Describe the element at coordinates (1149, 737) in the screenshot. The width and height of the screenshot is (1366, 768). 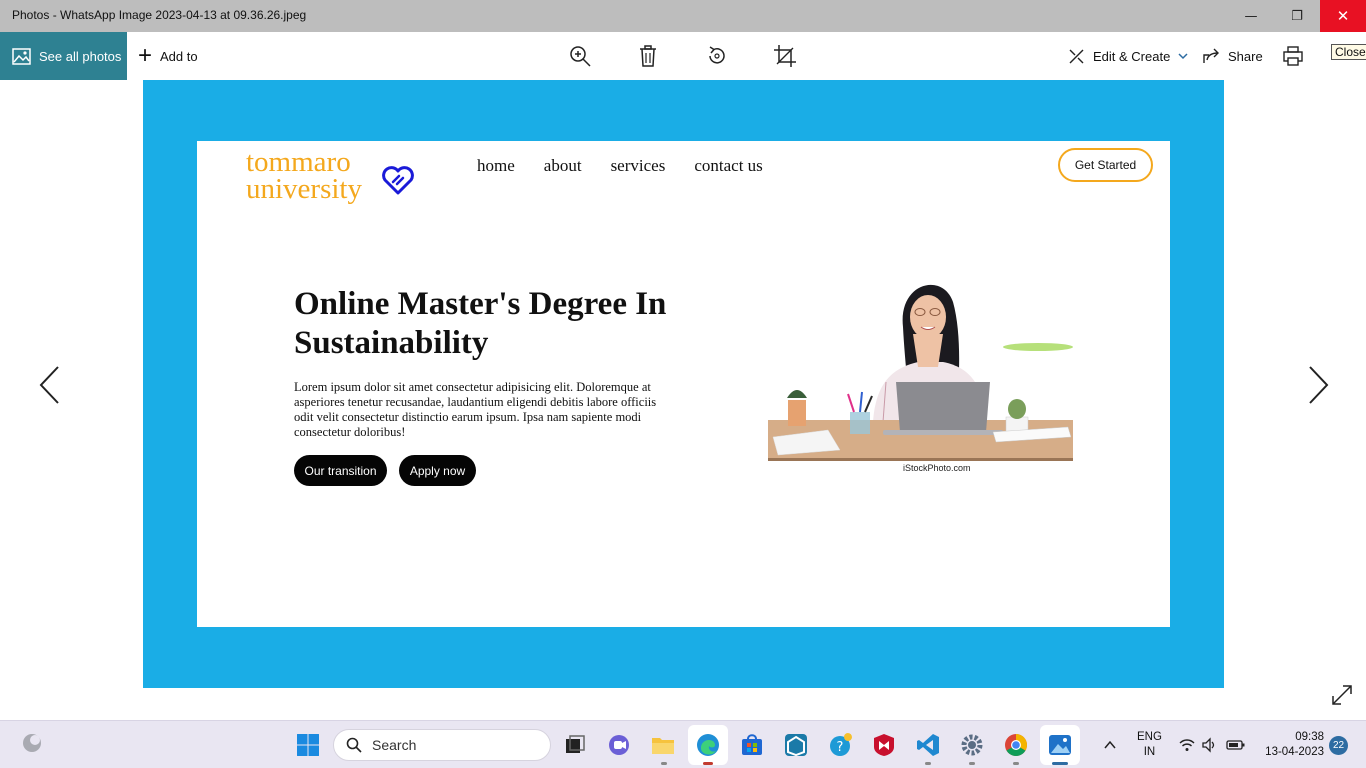
I see `language-line-1: ENG` at that location.